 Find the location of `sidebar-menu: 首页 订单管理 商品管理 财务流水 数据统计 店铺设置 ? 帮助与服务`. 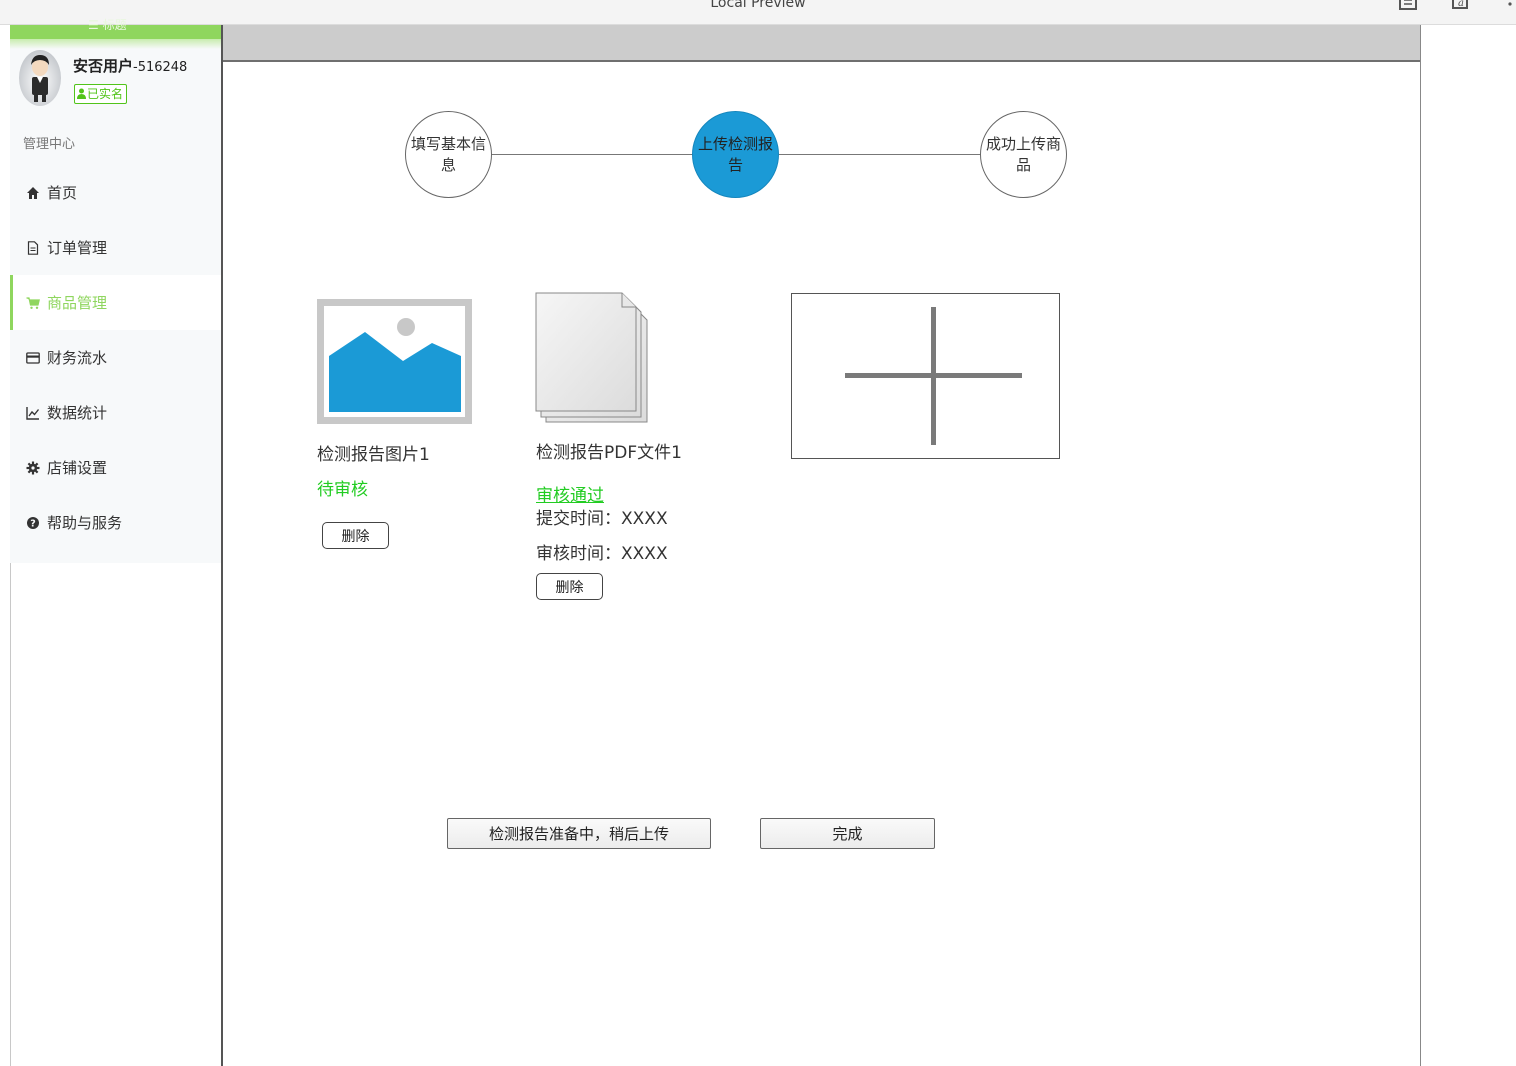

sidebar-menu: 首页 订单管理 商品管理 财务流水 数据统计 店铺设置 ? 帮助与服务 is located at coordinates (116, 357).